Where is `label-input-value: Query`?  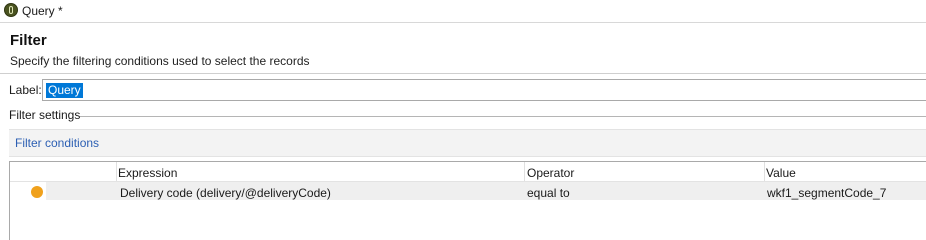 label-input-value: Query is located at coordinates (64, 90).